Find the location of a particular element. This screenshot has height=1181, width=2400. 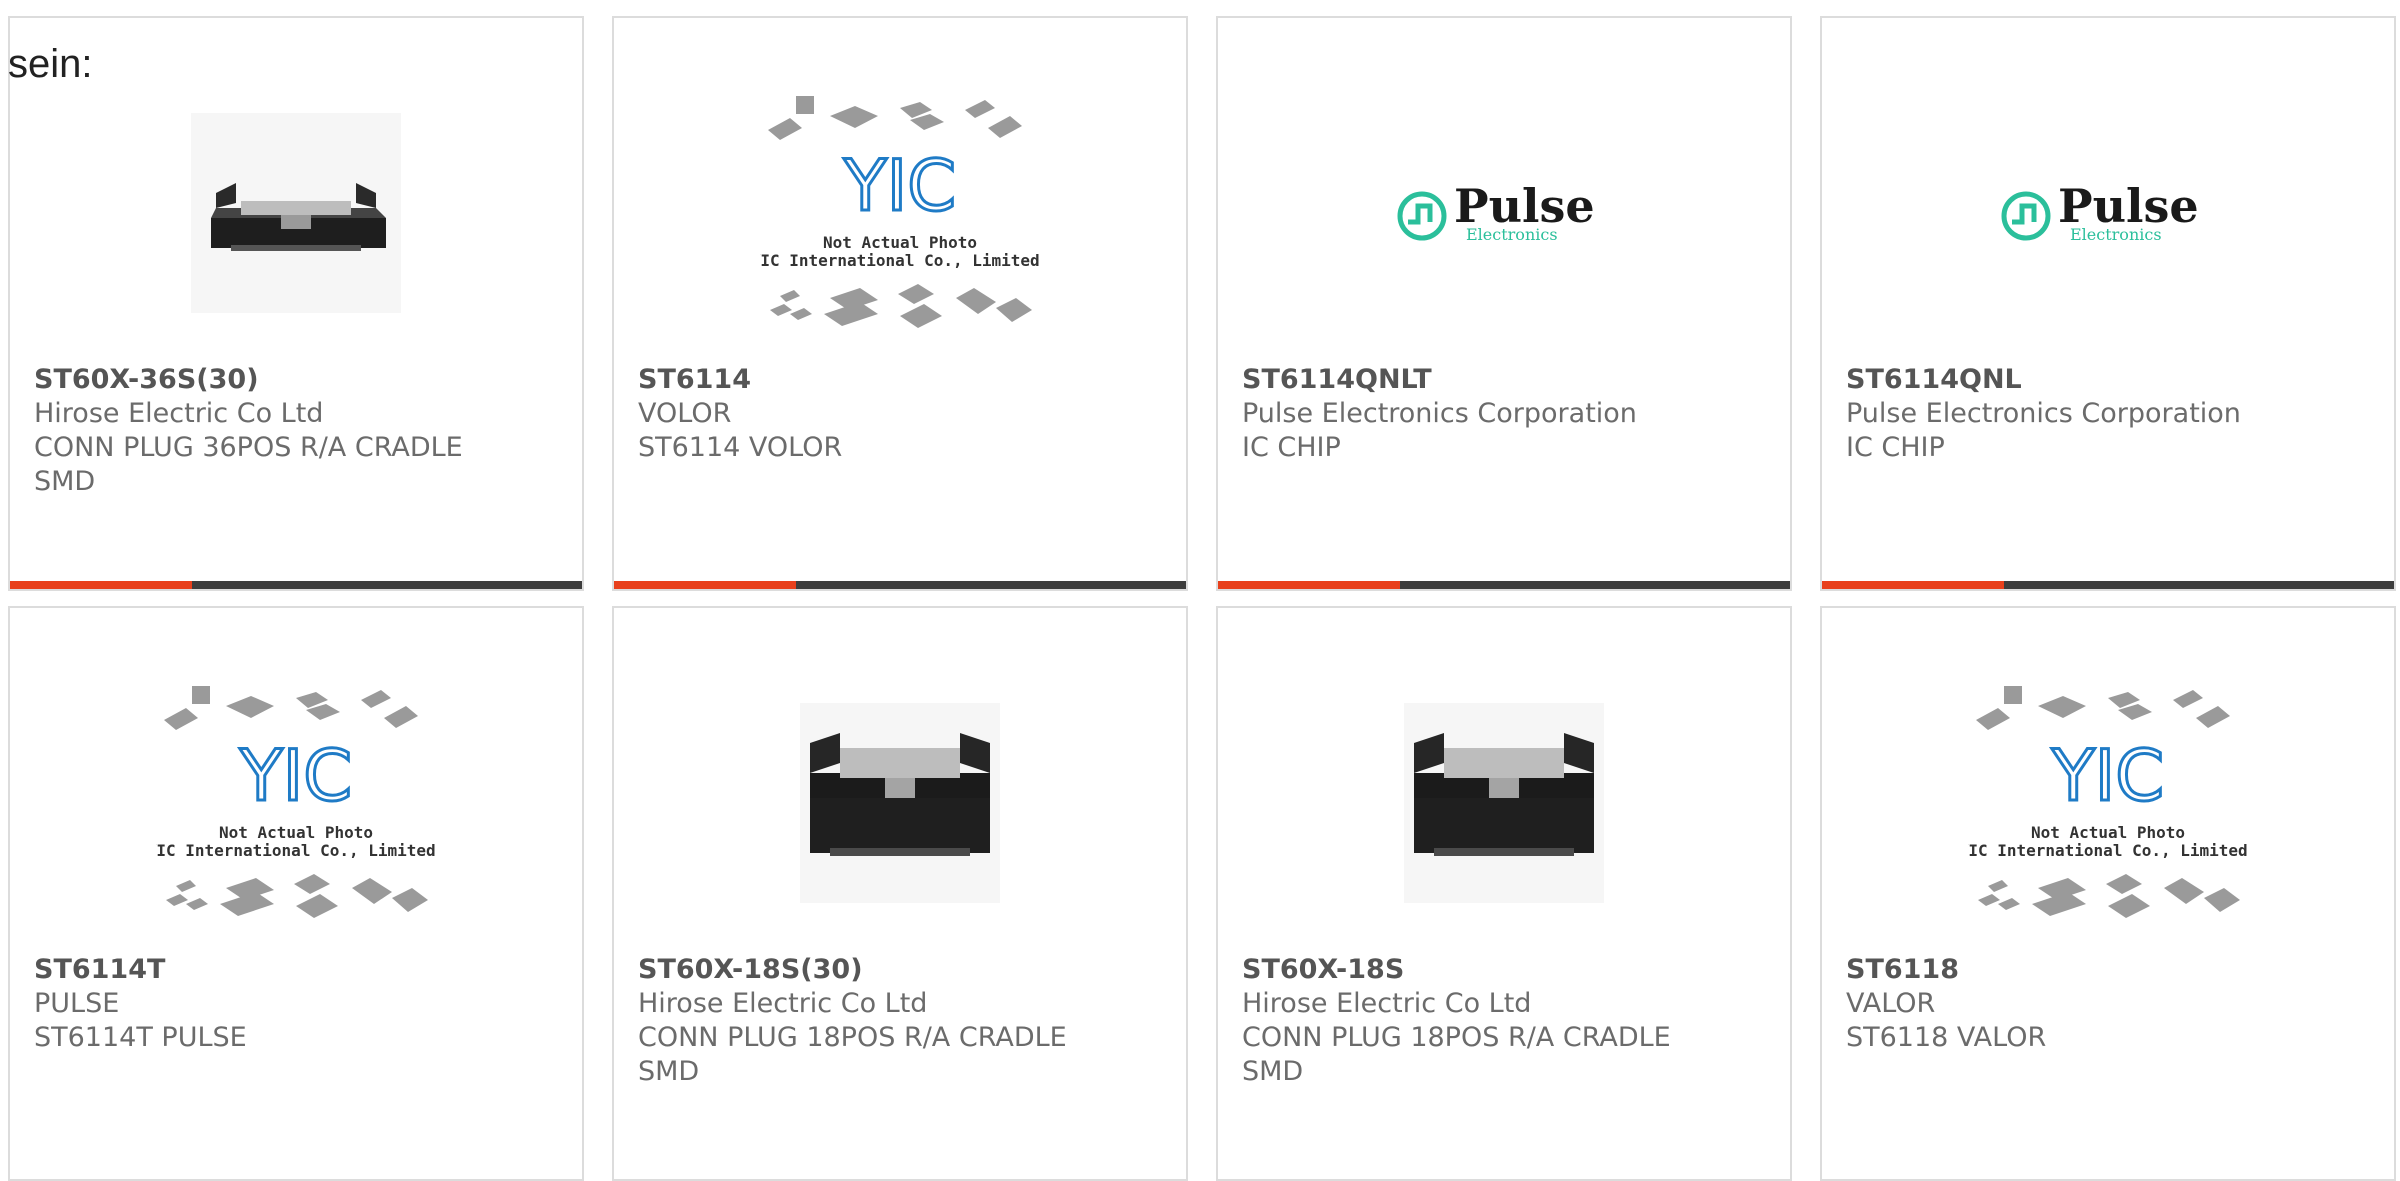

part-number: ST6114T is located at coordinates (296, 970).